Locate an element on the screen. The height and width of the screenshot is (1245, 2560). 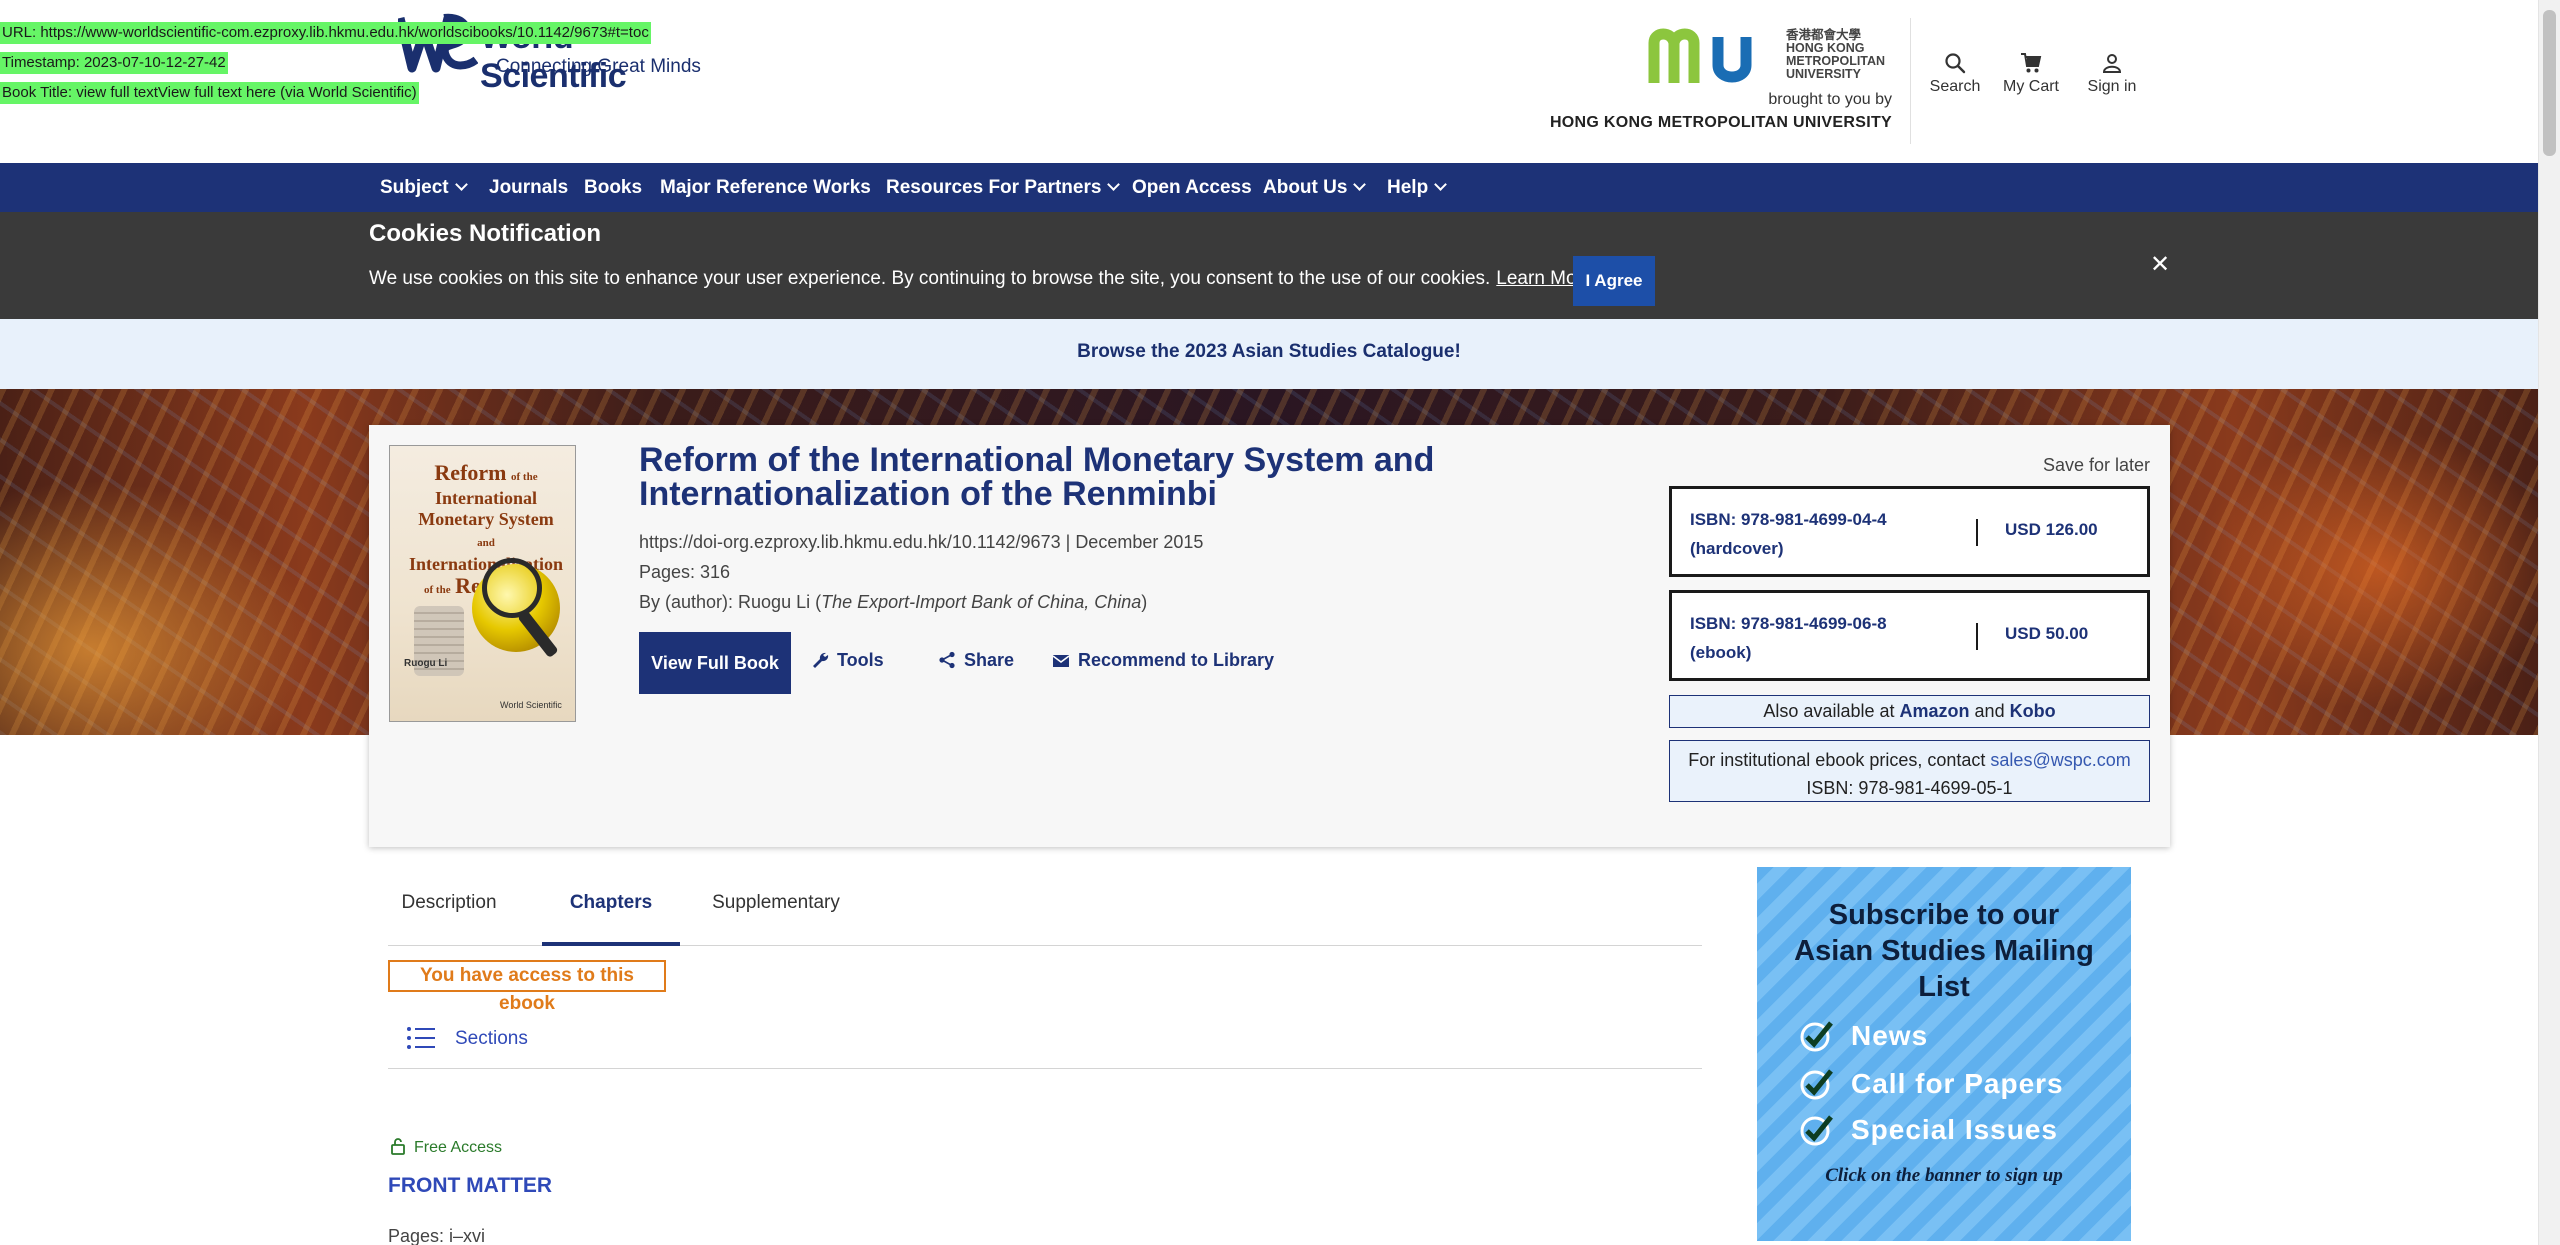
access-badge: You have access to this ebook is located at coordinates (527, 987).